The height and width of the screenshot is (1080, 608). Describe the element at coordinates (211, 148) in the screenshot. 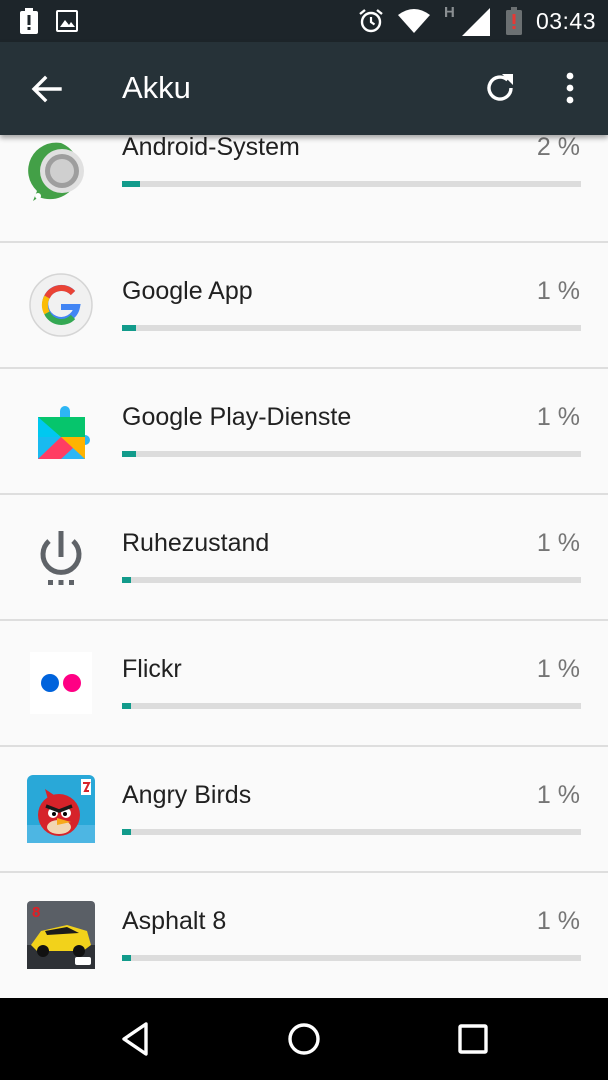

I see `app-name: Android-System` at that location.